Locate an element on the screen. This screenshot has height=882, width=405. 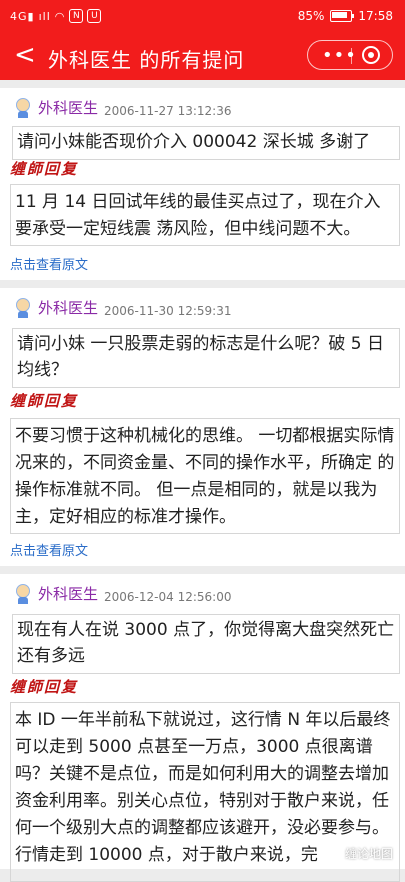
question-box: 请问小妹 一只股票走弱的标志是什么呢？破 5 日均线？ is located at coordinates (206, 358).